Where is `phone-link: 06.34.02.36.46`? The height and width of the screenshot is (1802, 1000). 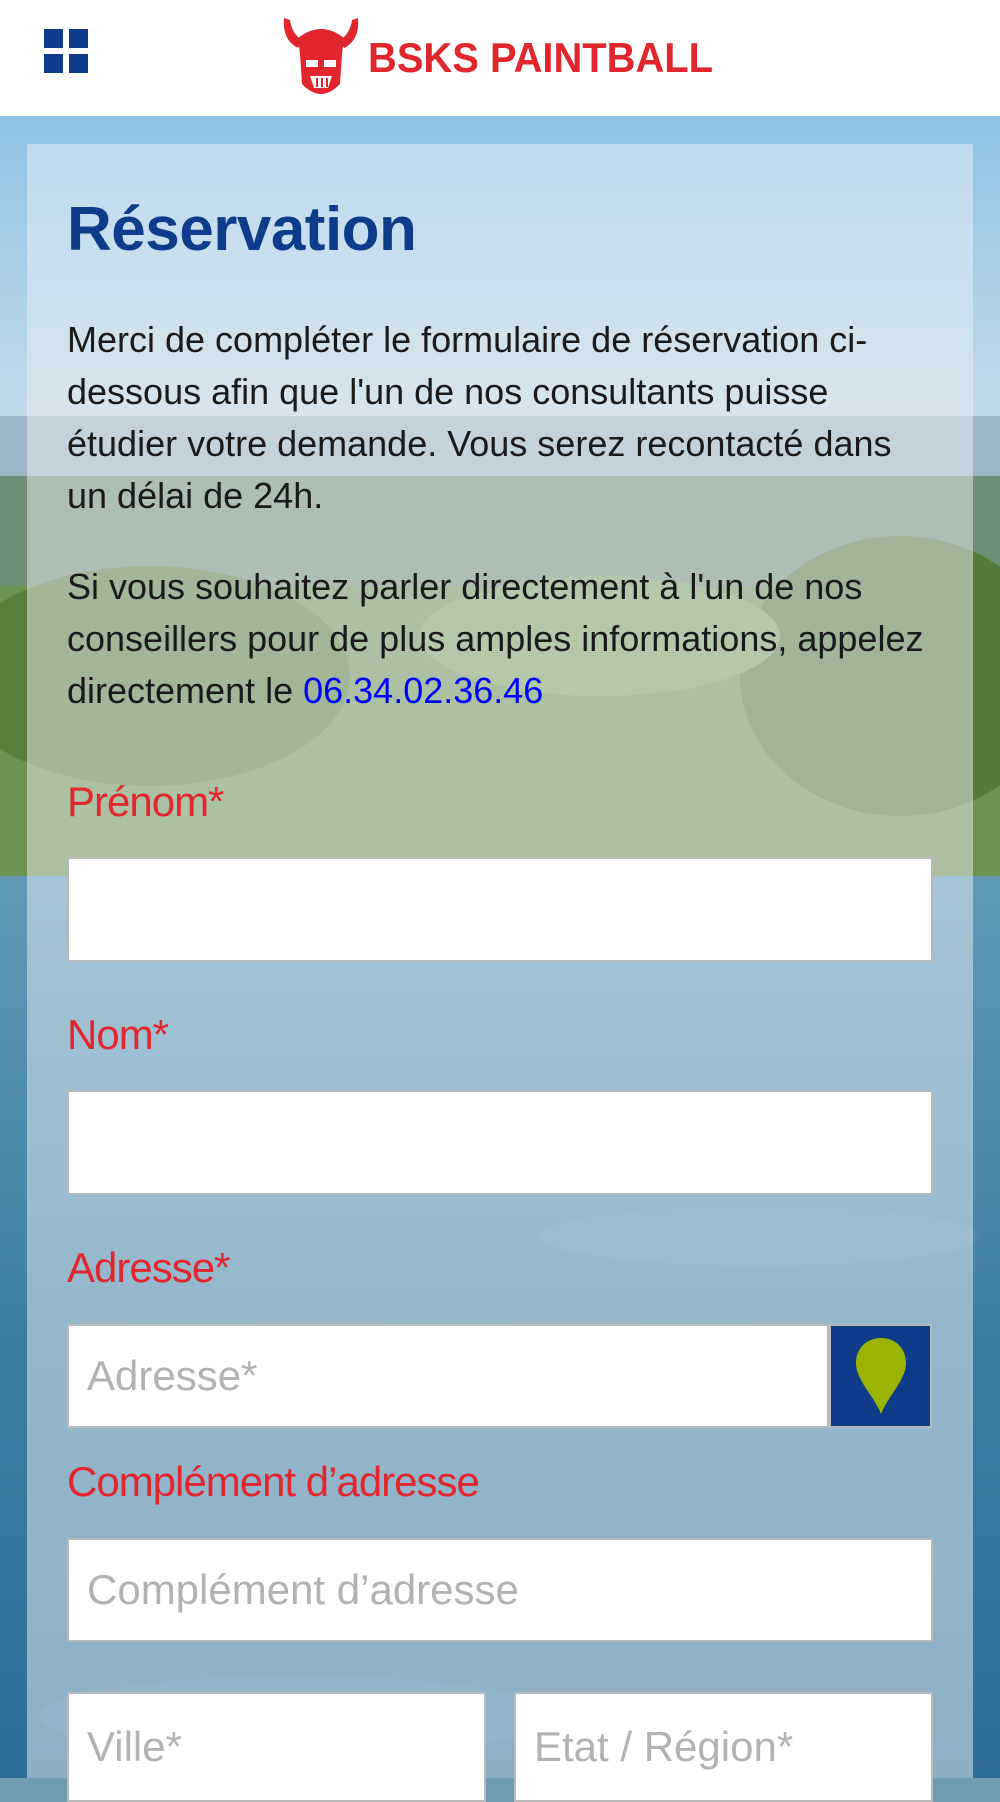 phone-link: 06.34.02.36.46 is located at coordinates (423, 690).